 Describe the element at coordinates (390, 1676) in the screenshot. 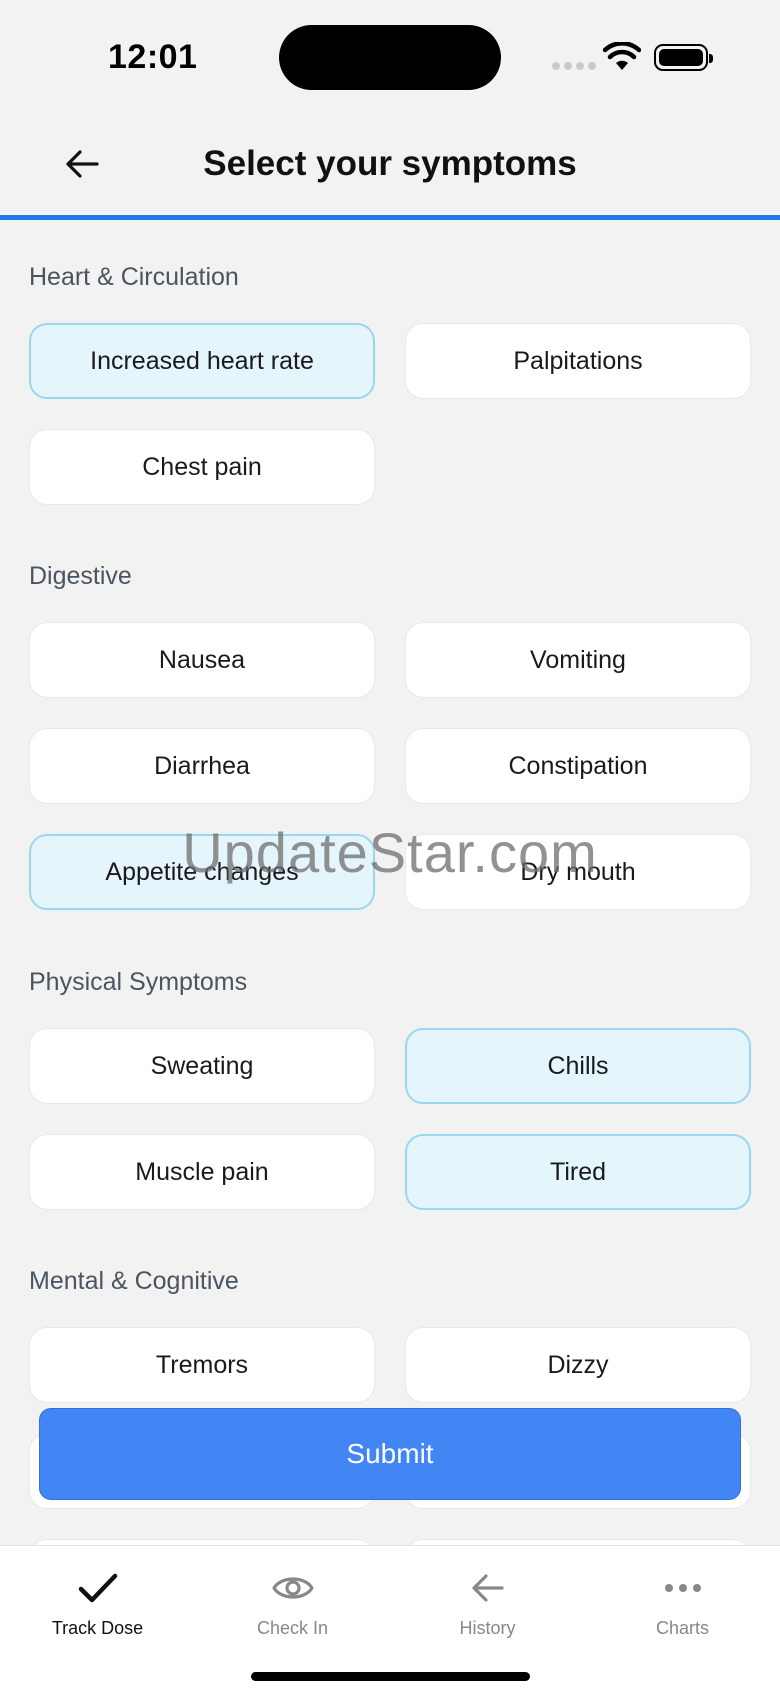

I see `home-indicator` at that location.